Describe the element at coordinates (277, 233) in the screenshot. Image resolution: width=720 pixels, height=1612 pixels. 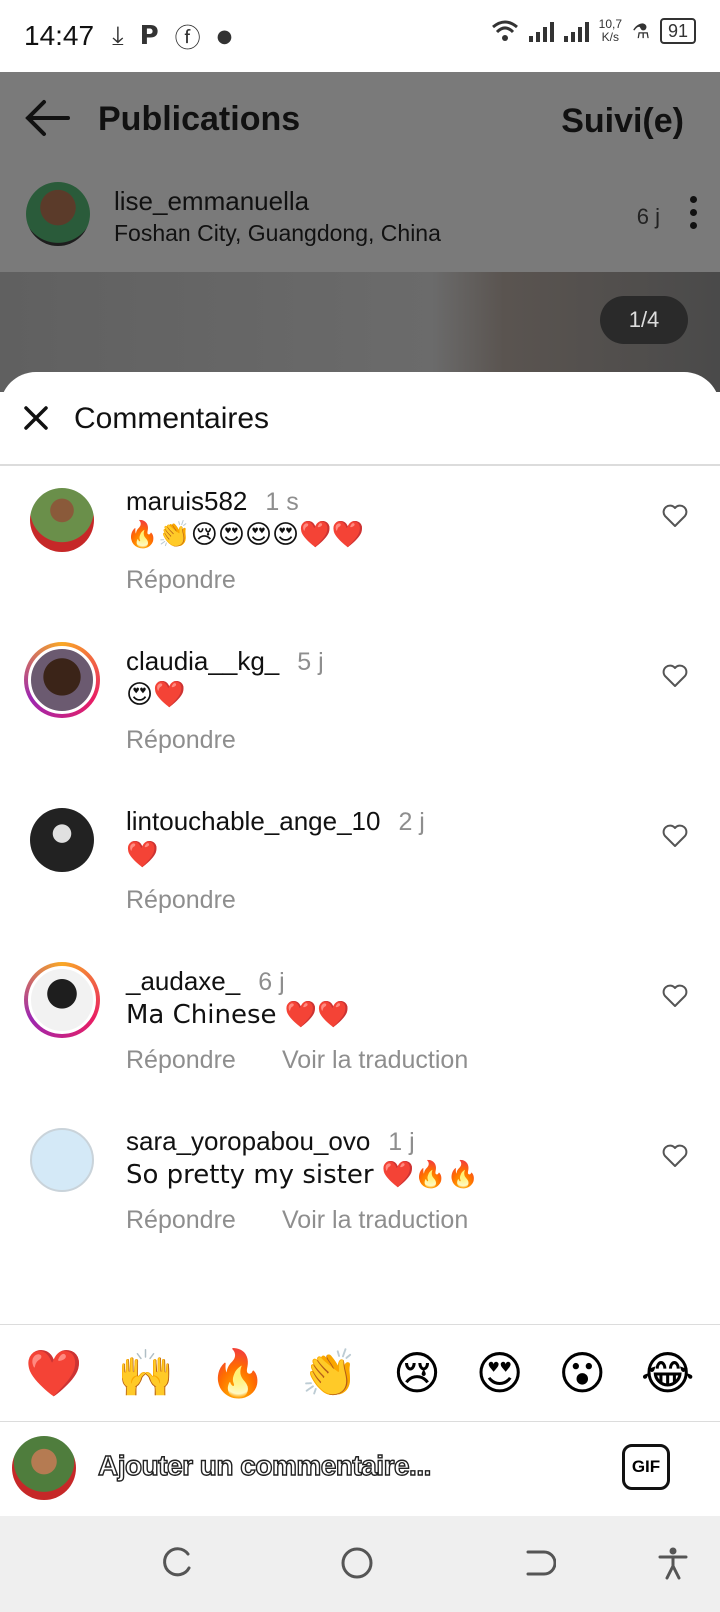
I see `post-location: Foshan City, Guangdong, China` at that location.